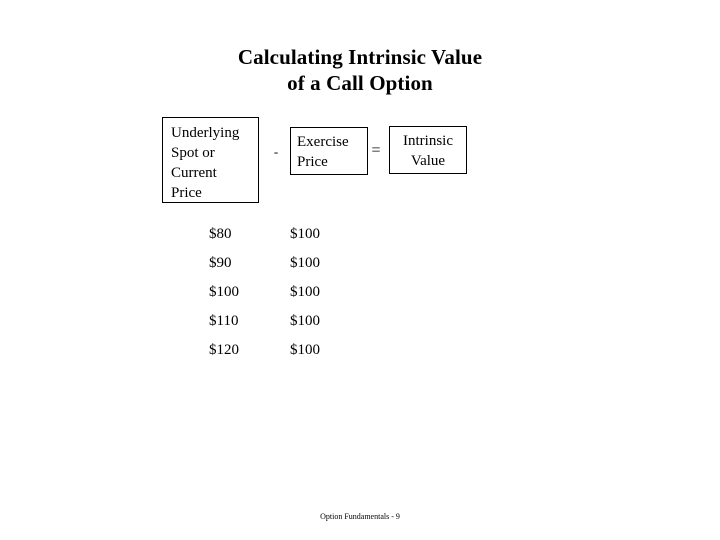 The height and width of the screenshot is (540, 720). Describe the element at coordinates (220, 263) in the screenshot. I see `cell-spot-price: $90` at that location.